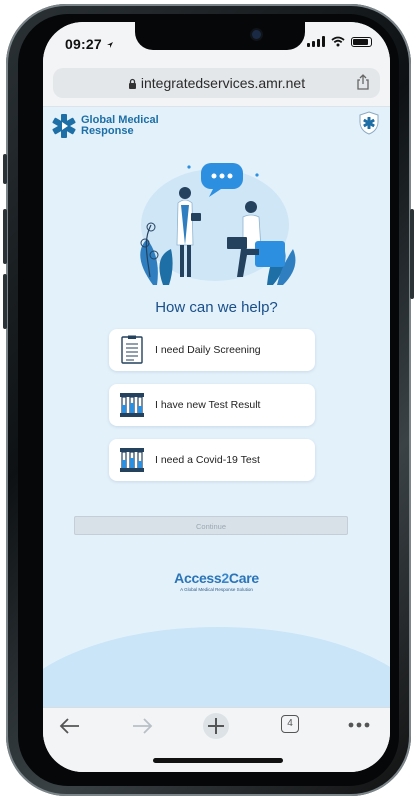 The image size is (419, 800). Describe the element at coordinates (218, 760) in the screenshot. I see `home-indicator` at that location.